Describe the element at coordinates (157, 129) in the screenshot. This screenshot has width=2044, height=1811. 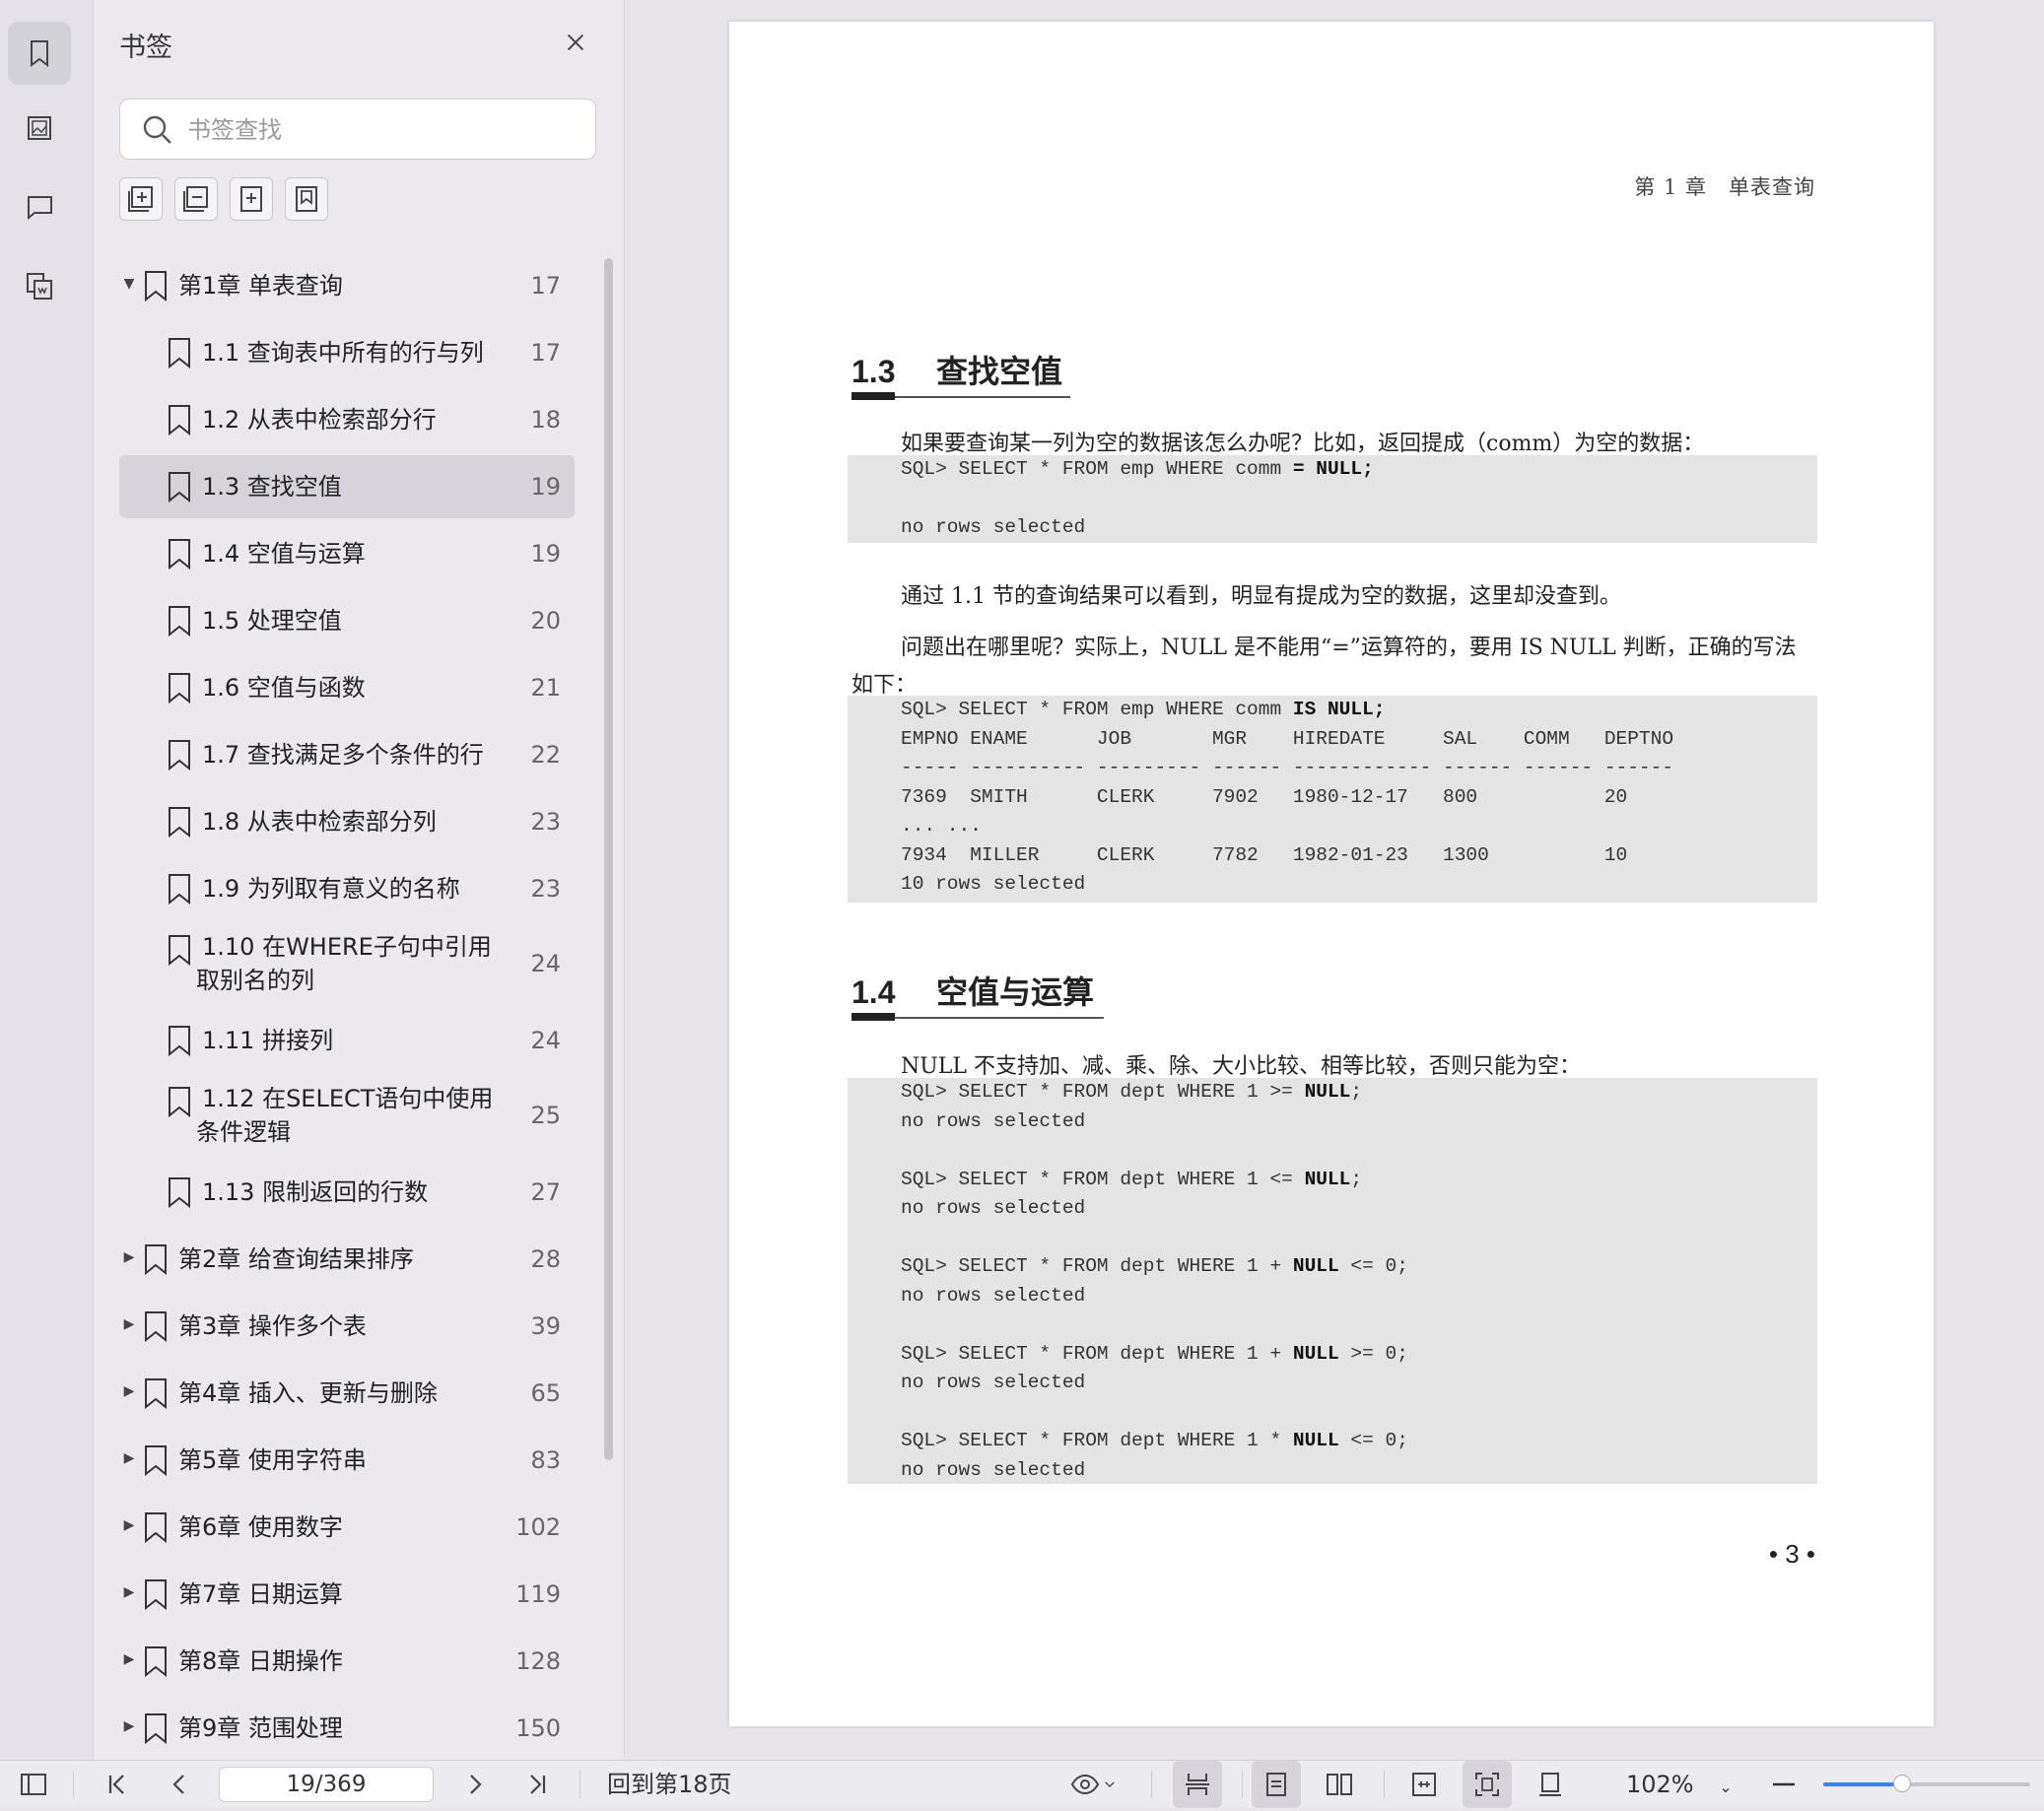
I see `search-icon` at that location.